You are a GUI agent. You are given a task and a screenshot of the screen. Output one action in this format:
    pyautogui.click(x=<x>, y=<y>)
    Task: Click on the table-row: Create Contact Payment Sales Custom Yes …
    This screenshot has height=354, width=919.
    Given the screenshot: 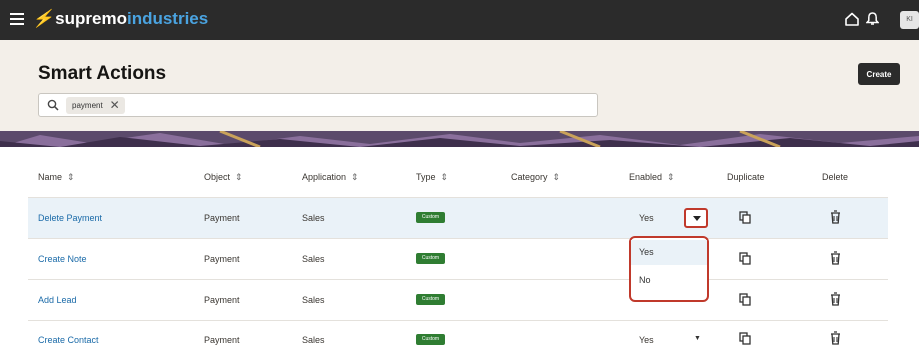 What is the action you would take?
    pyautogui.click(x=458, y=337)
    